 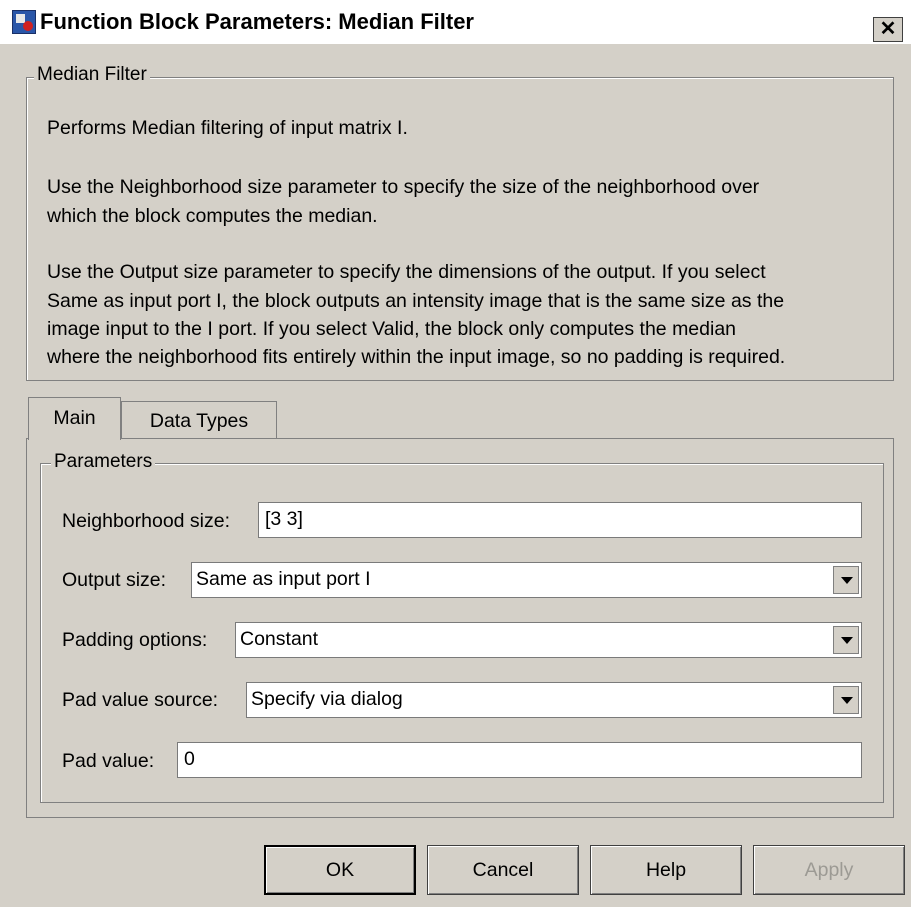 What do you see at coordinates (92, 75) in the screenshot?
I see `description-group-title: Median Filter` at bounding box center [92, 75].